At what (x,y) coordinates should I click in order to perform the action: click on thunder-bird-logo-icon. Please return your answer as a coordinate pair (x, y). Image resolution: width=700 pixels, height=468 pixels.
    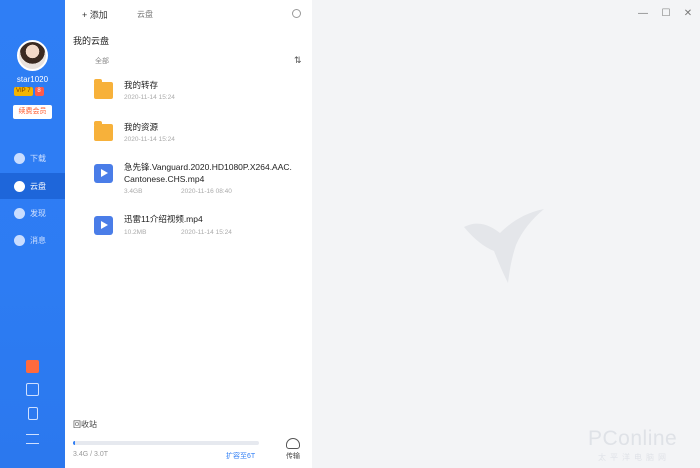
    Looking at the image, I should click on (504, 246).